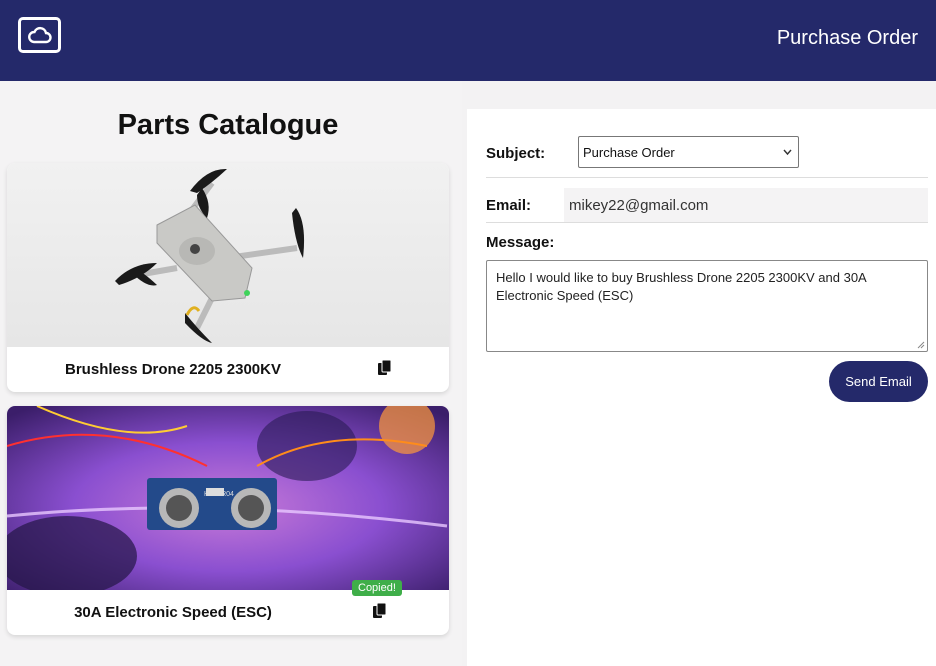  I want to click on drone-image, so click(228, 255).